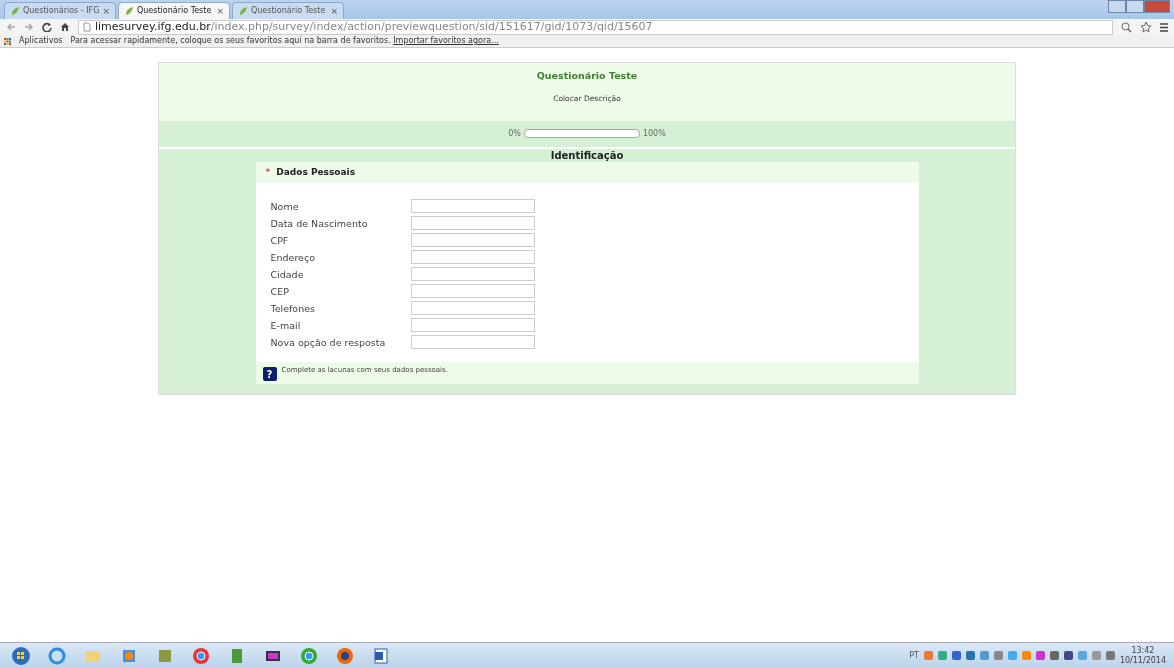  Describe the element at coordinates (1142, 655) in the screenshot. I see `clock: 13:42 10/11/2014` at that location.